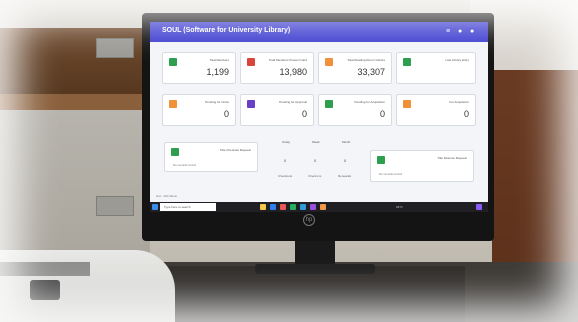  Describe the element at coordinates (316, 142) in the screenshot. I see `week-header: Week` at that location.